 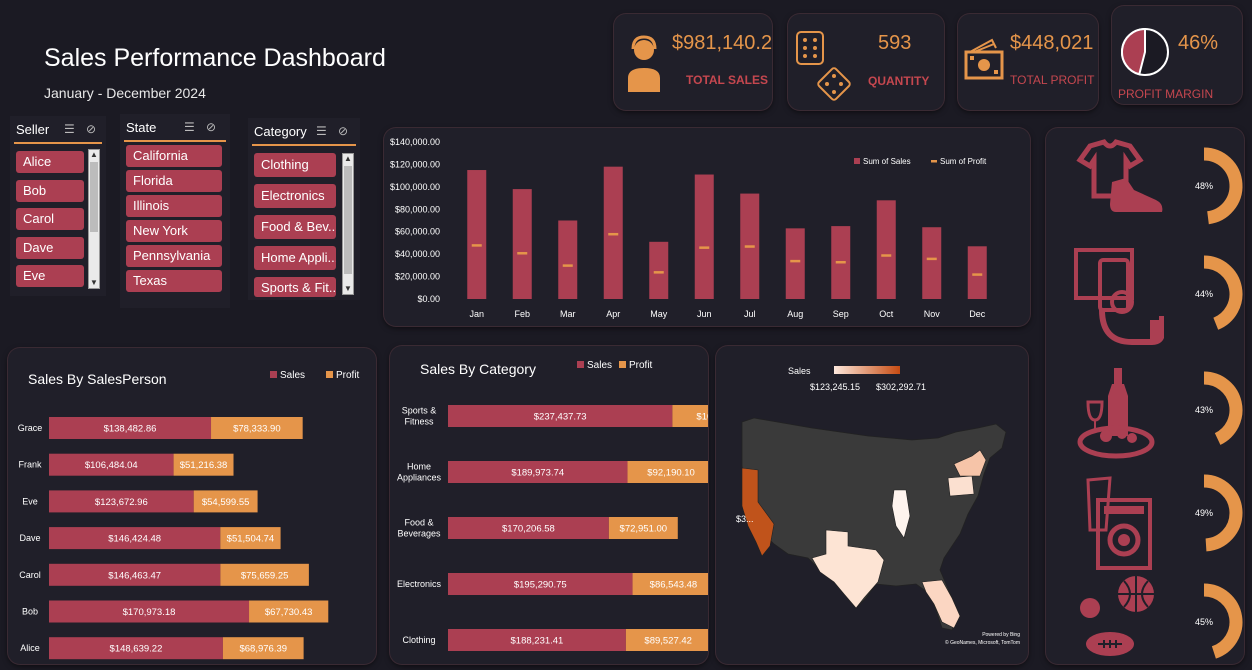 What do you see at coordinates (174, 206) in the screenshot?
I see `state-item-illinois: Illinois` at bounding box center [174, 206].